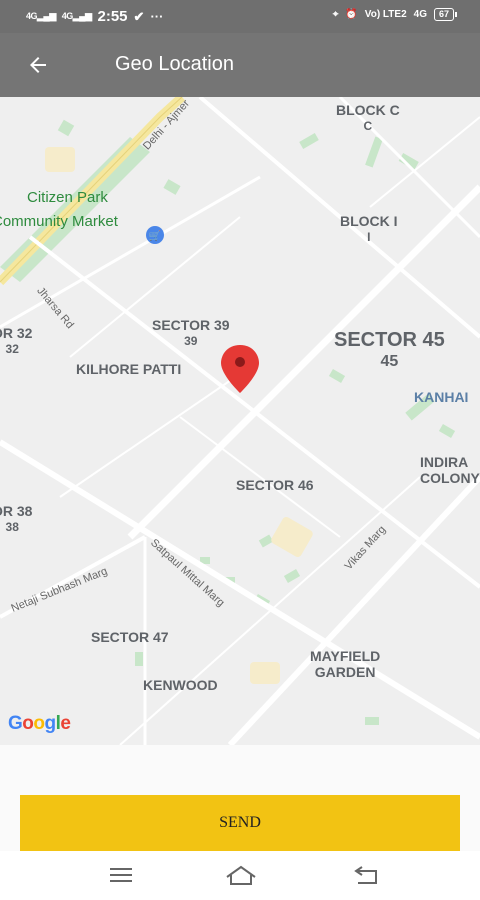  I want to click on map-label-sector-32: OR 3232, so click(16, 340).